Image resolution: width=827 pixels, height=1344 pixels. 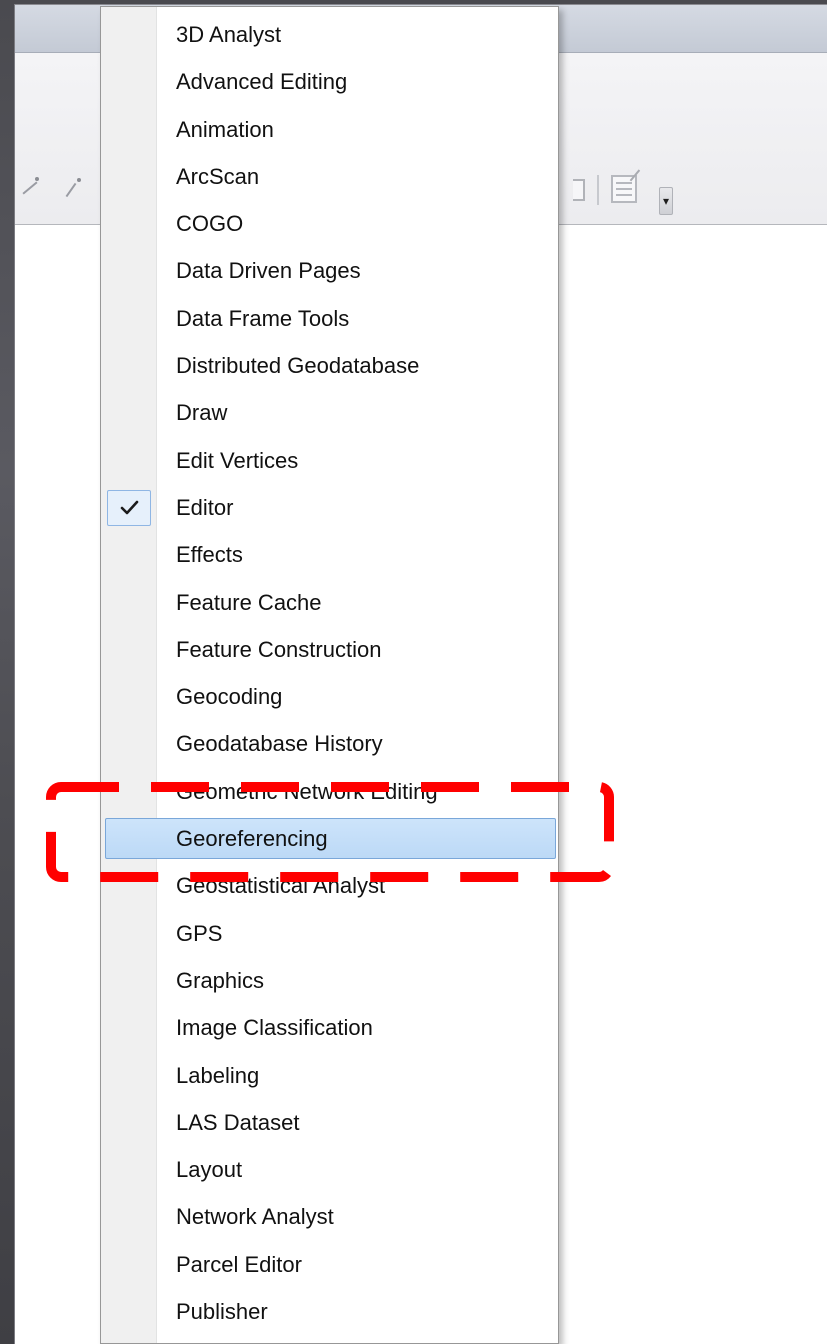 I want to click on menu-item-label: Advanced Editing, so click(x=262, y=82).